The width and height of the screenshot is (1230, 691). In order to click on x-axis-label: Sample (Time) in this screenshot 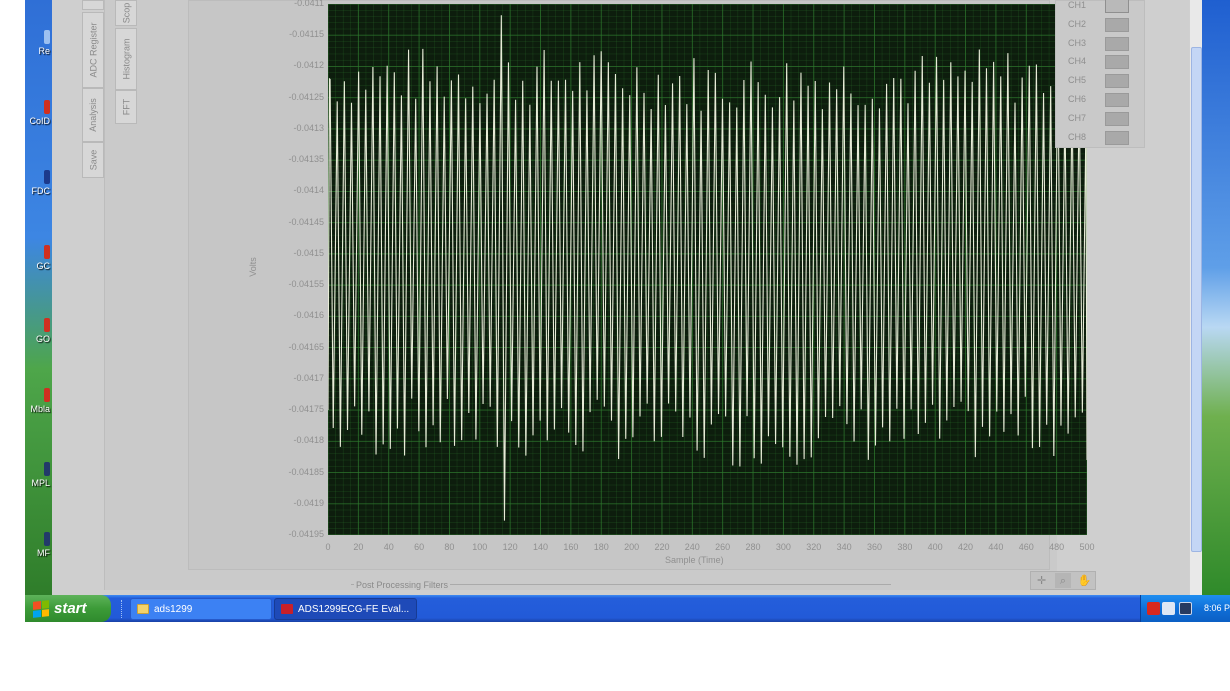, I will do `click(694, 560)`.